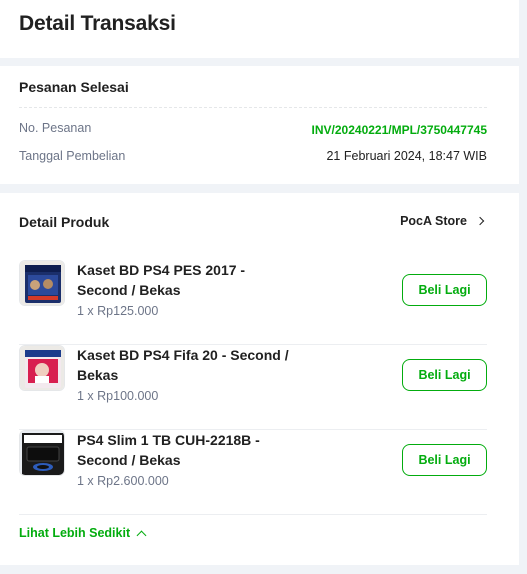 The width and height of the screenshot is (527, 574). I want to click on dashed-divider, so click(253, 107).